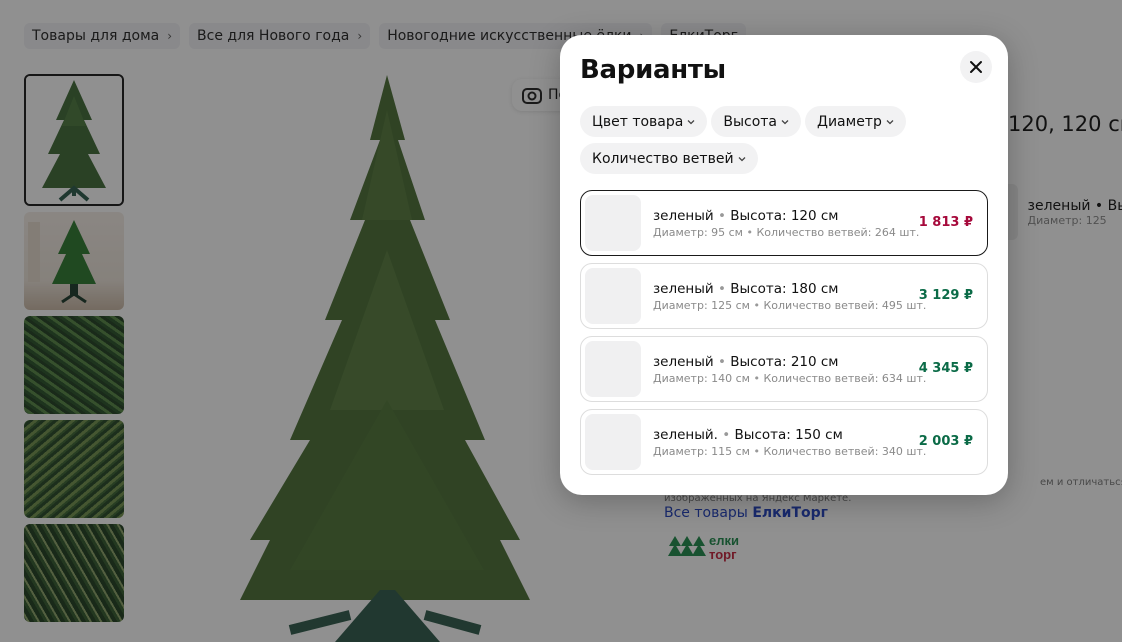  Describe the element at coordinates (838, 232) in the screenshot. I see `variant-branches: Количество ветвей: 264 шт.` at that location.